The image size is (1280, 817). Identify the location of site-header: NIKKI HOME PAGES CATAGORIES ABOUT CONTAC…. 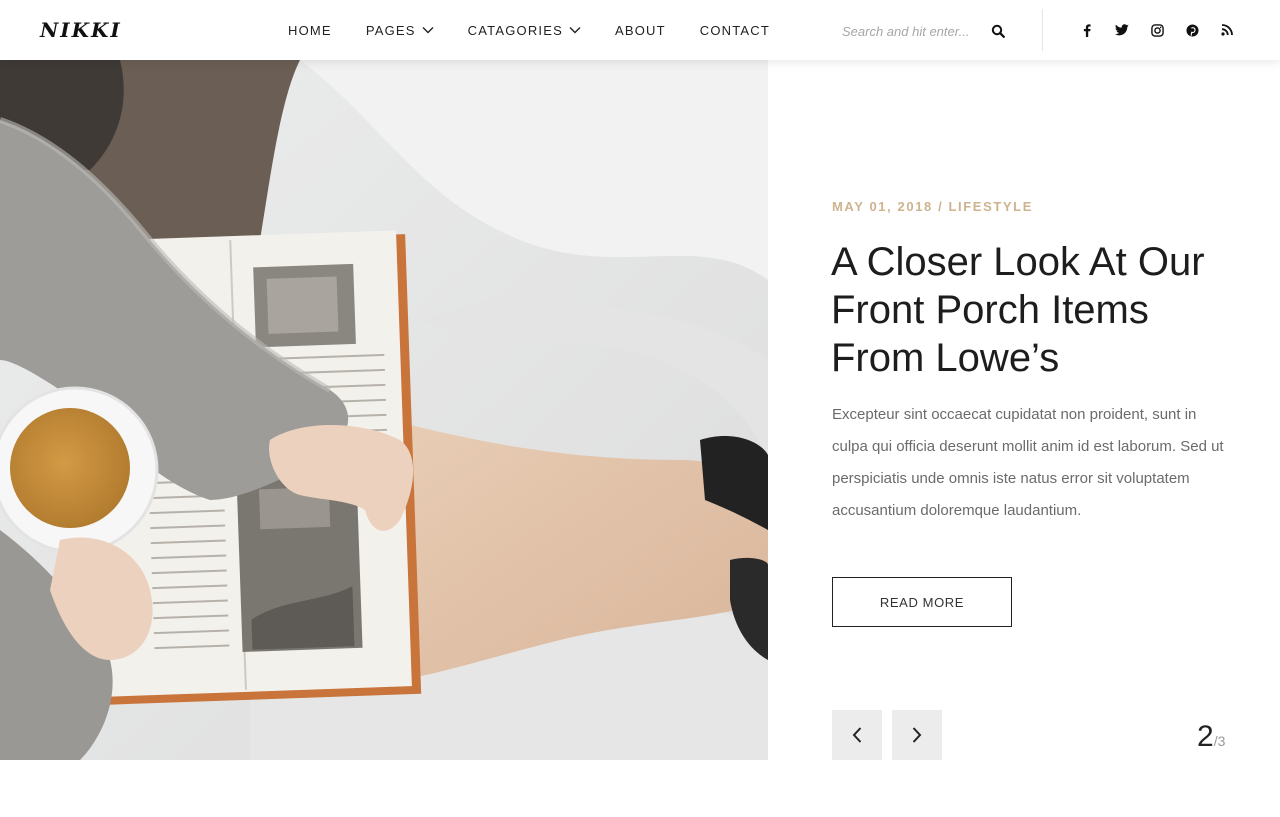
(640, 30).